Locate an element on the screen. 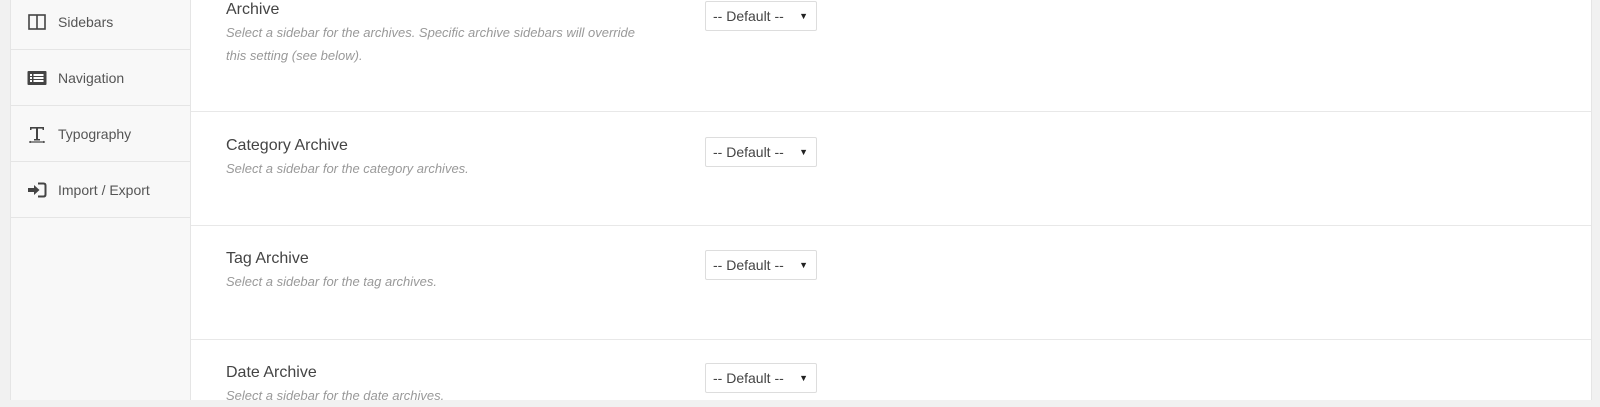  setting-title: Date Archive is located at coordinates (271, 372).